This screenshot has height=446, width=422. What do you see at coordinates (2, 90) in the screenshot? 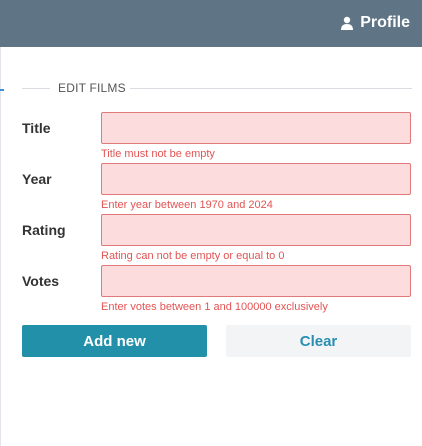
I see `resize-handle-mark` at bounding box center [2, 90].